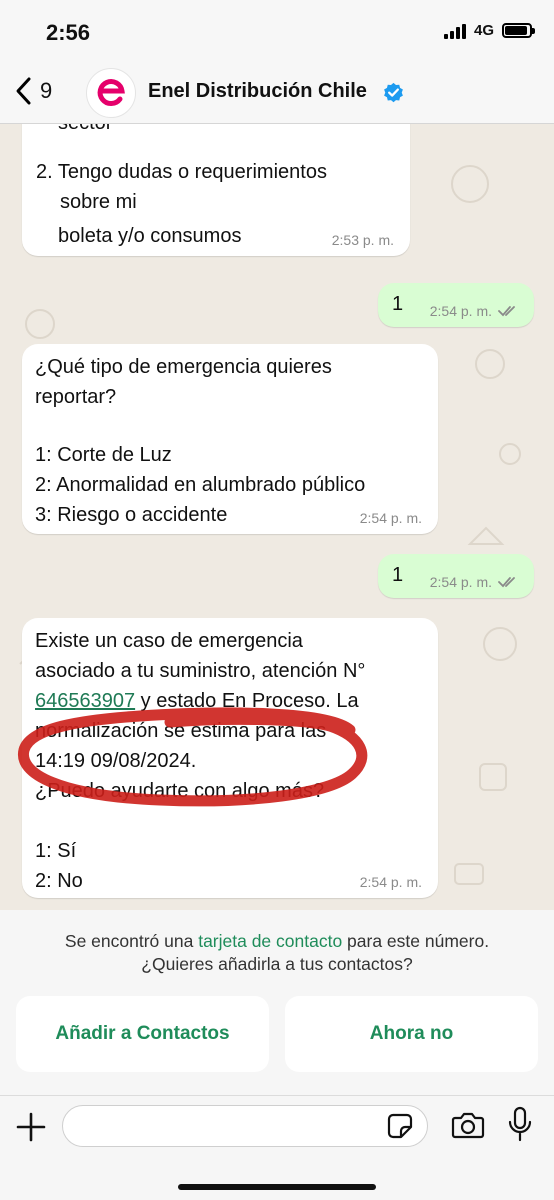 The width and height of the screenshot is (554, 1200). What do you see at coordinates (416, 941) in the screenshot?
I see `banner-text: para este número.` at bounding box center [416, 941].